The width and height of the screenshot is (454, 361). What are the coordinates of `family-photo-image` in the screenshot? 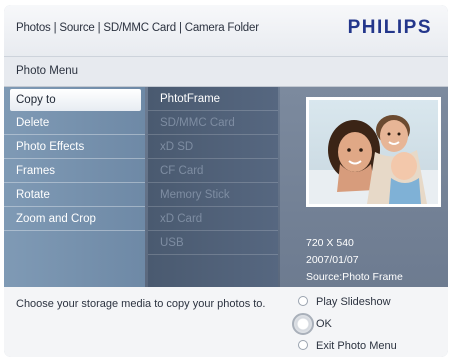 It's located at (373, 152).